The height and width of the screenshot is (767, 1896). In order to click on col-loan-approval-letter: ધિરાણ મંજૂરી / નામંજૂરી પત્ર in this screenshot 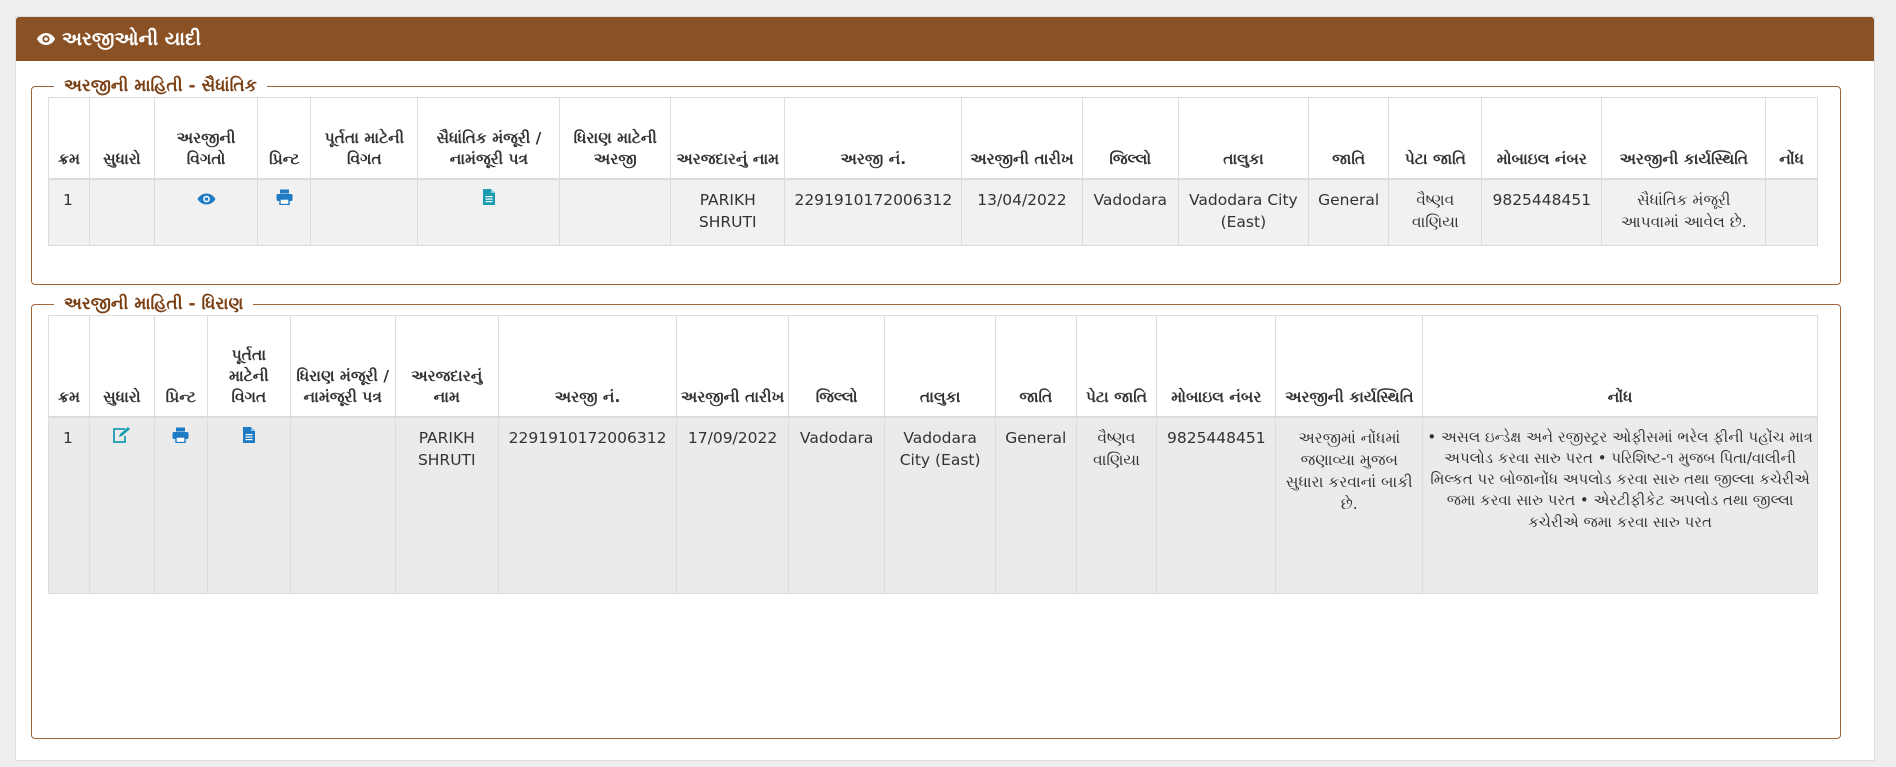, I will do `click(342, 366)`.